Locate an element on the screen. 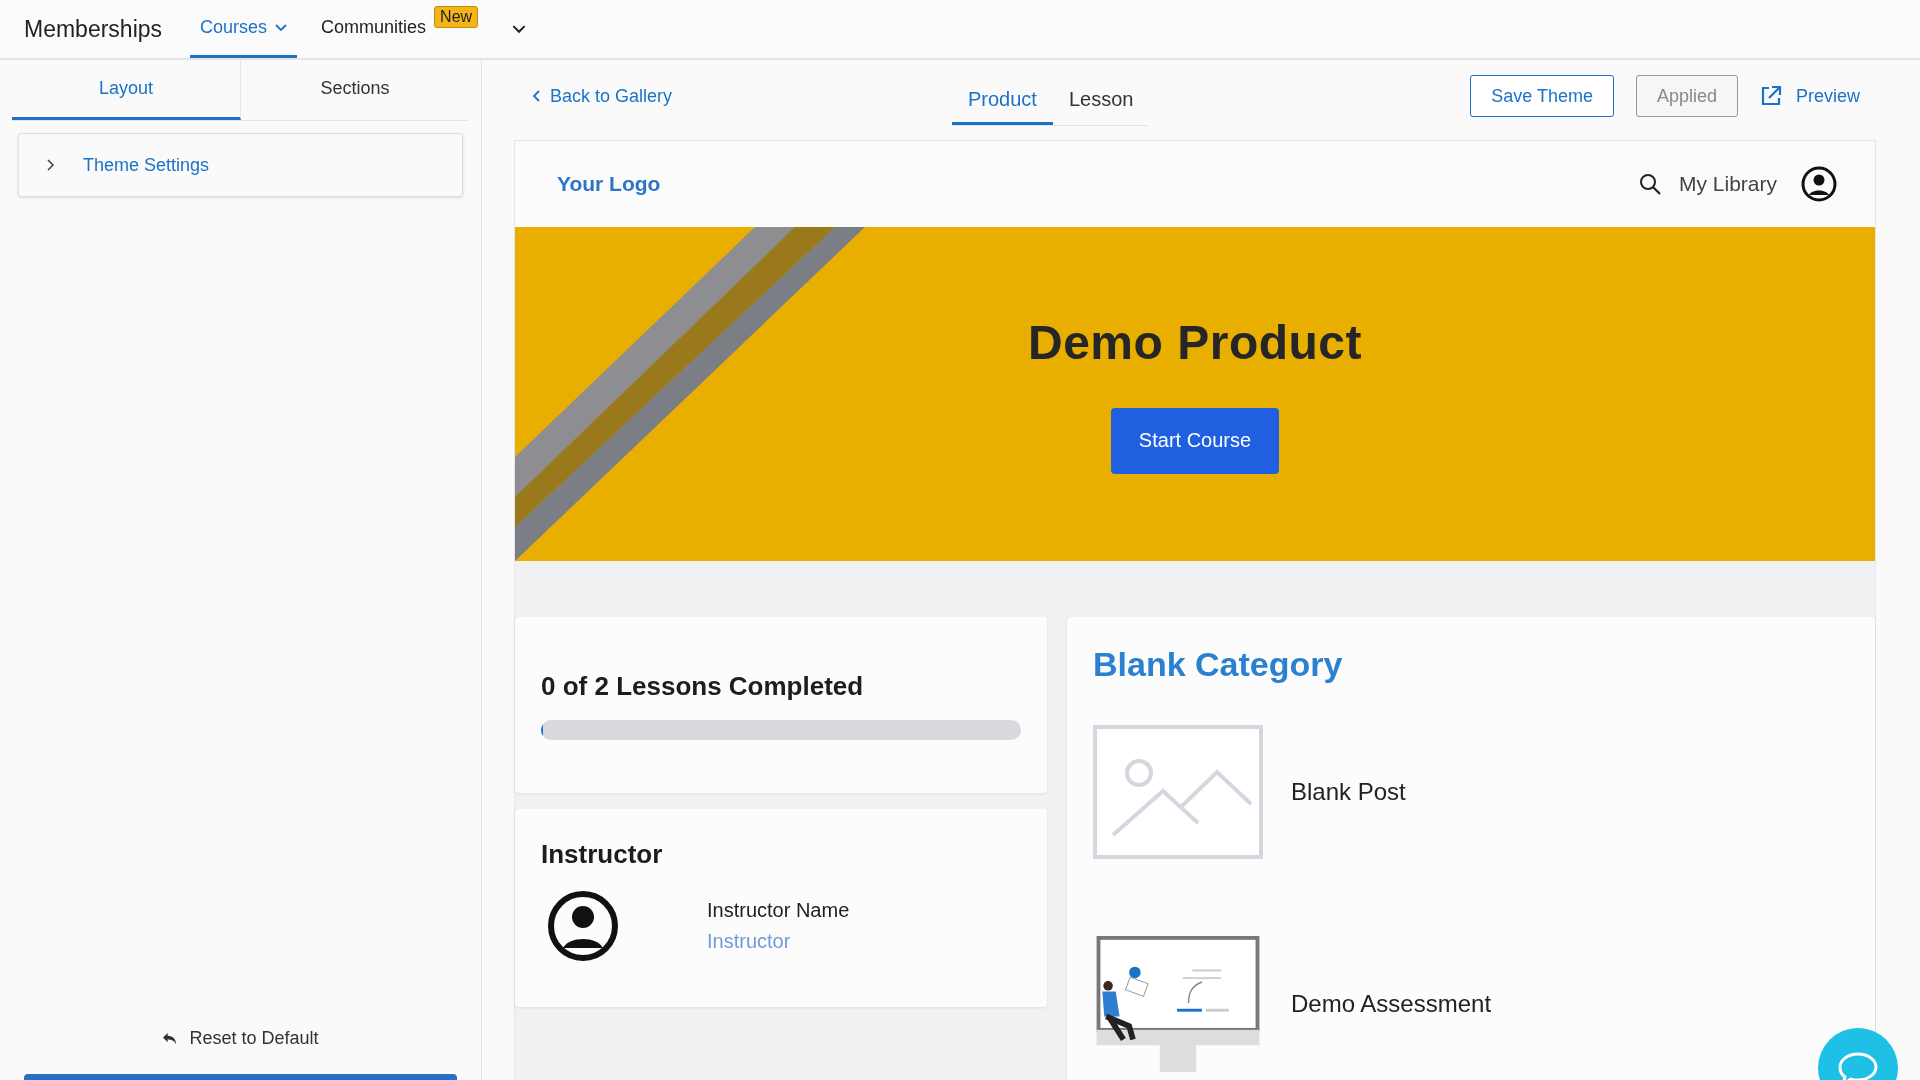  hero-title: Demo Product is located at coordinates (1195, 342).